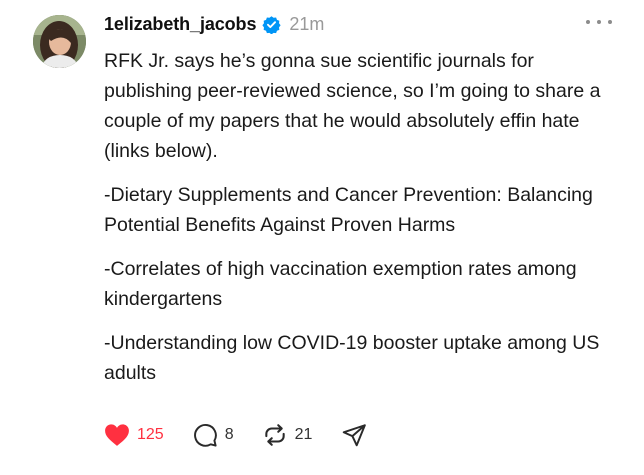  What do you see at coordinates (180, 24) in the screenshot?
I see `username: 1elizabeth_jacobs` at bounding box center [180, 24].